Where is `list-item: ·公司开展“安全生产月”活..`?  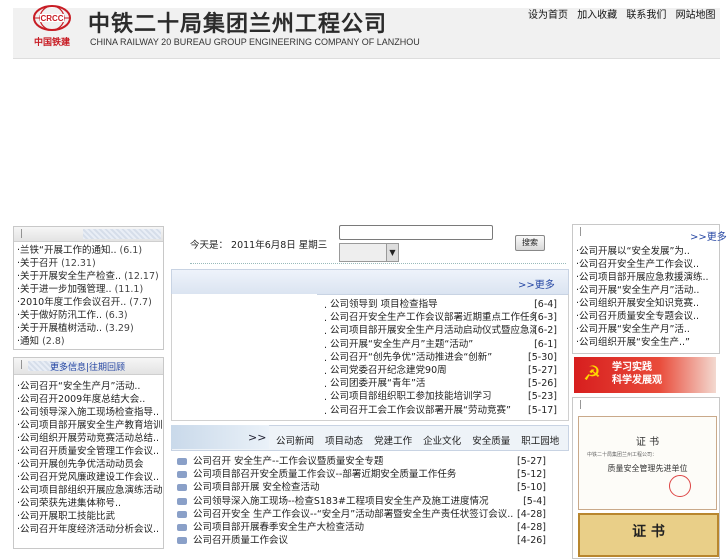
list-item: ·公司开展“安全生产月”活.. is located at coordinates (646, 329).